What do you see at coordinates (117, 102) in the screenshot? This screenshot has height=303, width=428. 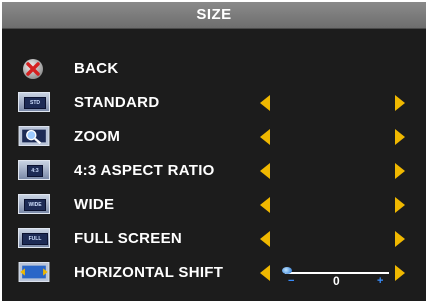 I see `menu-item-label: STANDARD` at bounding box center [117, 102].